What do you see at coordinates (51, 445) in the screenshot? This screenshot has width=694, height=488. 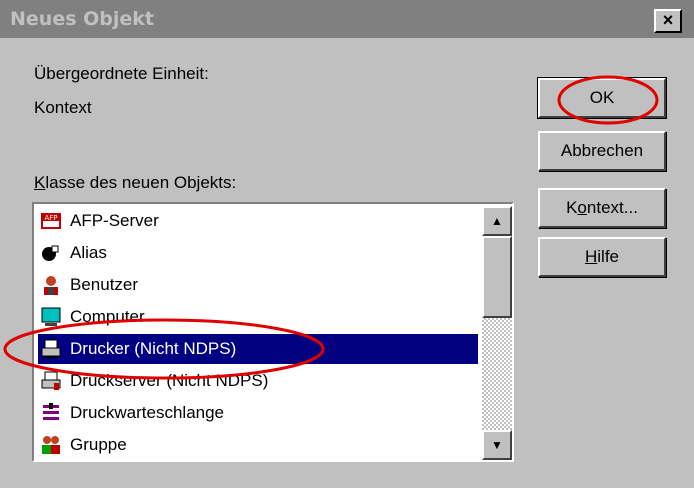 I see `group-icon` at bounding box center [51, 445].